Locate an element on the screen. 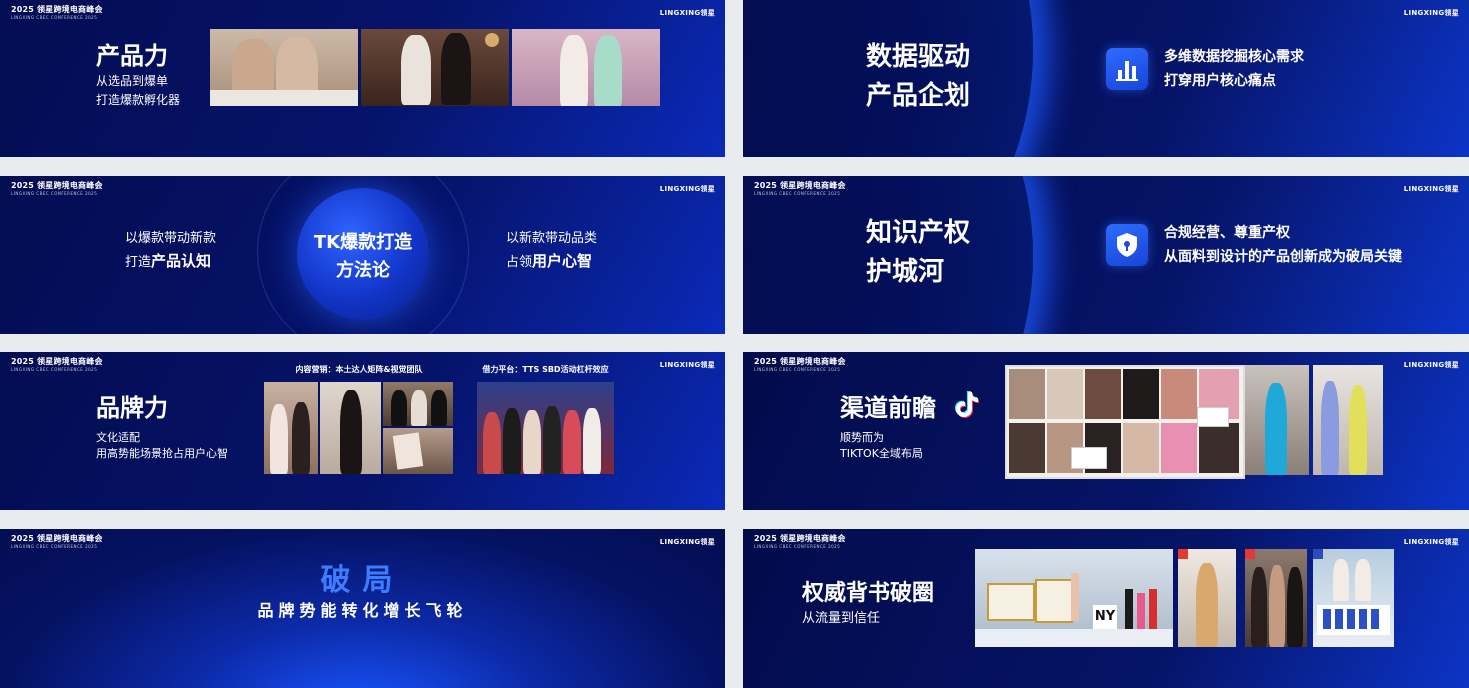  caption-content-marketing: 内容营销：本土达人矩阵&视觉团队 is located at coordinates (359, 369).